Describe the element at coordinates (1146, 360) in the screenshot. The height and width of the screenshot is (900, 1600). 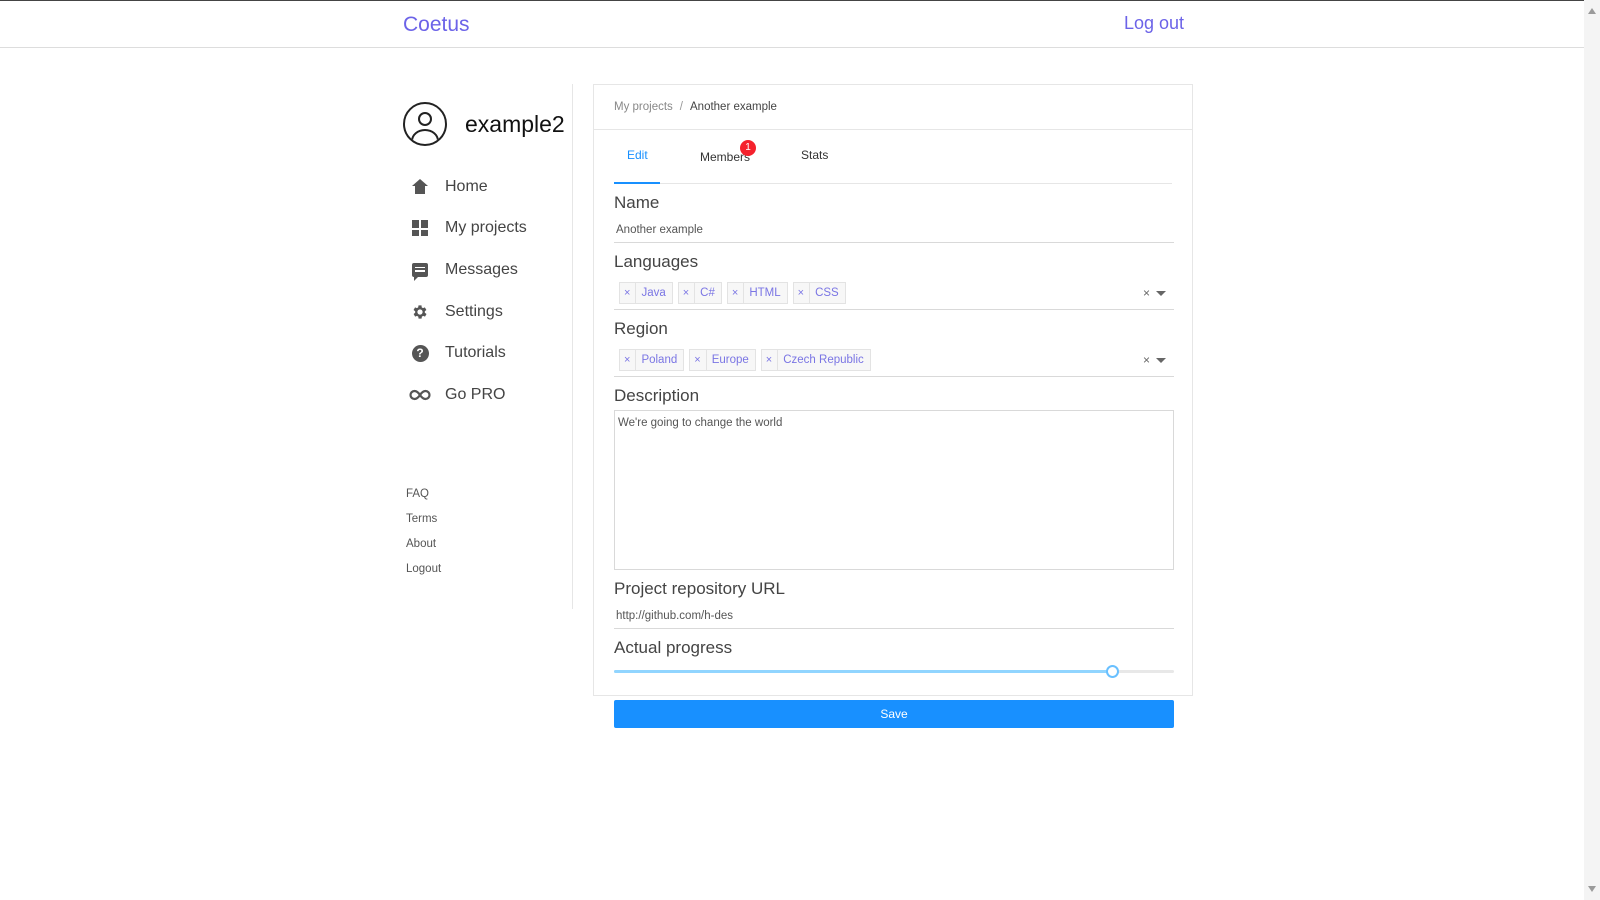
I see `clear-region-icon: ×` at that location.